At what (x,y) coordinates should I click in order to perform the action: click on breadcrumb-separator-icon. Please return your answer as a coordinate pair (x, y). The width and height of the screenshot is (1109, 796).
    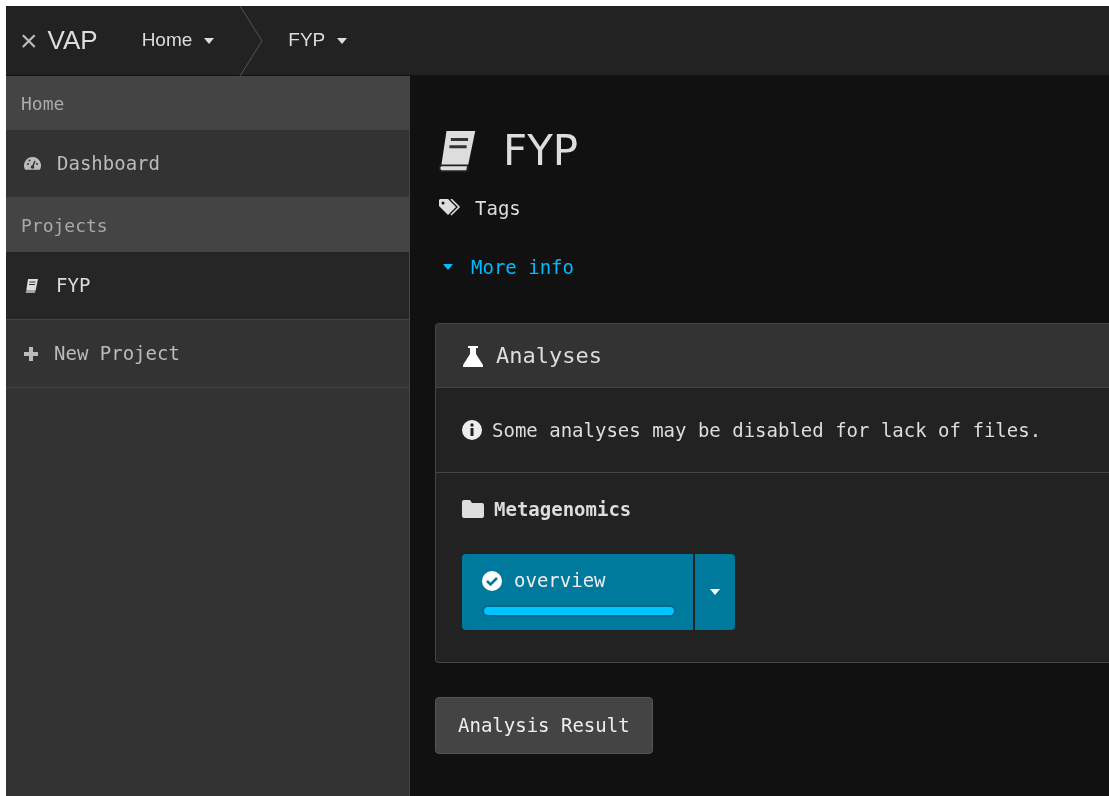
    Looking at the image, I should click on (251, 40).